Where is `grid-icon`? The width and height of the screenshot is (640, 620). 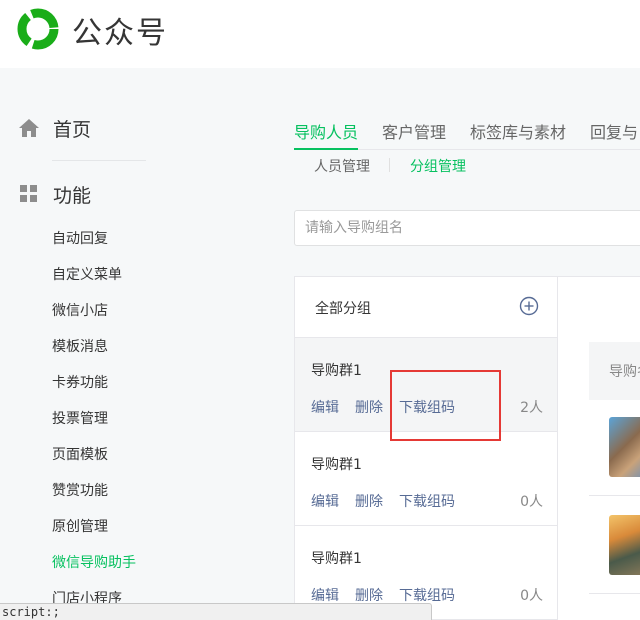
grid-icon is located at coordinates (28, 193).